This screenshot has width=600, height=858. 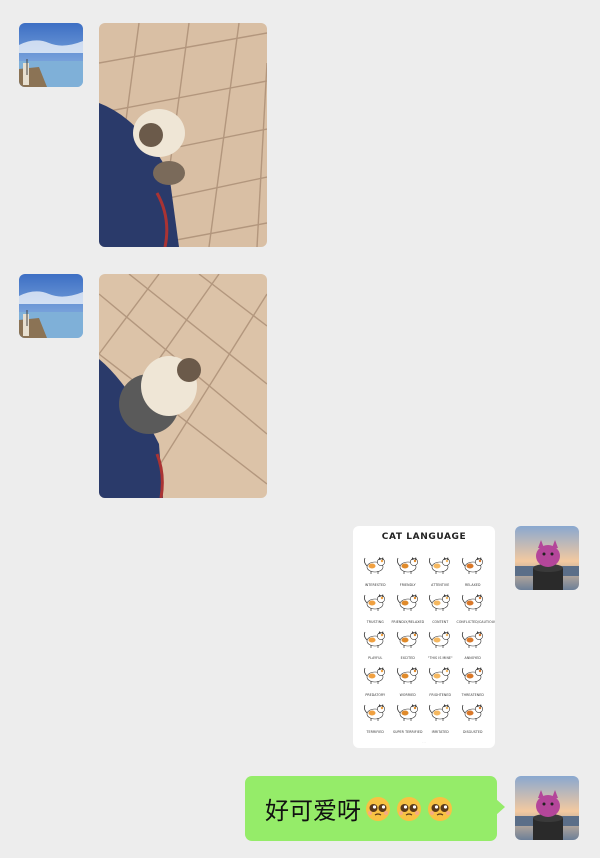 What do you see at coordinates (375, 731) in the screenshot?
I see `poster-cell-label: TERRIFIED` at bounding box center [375, 731].